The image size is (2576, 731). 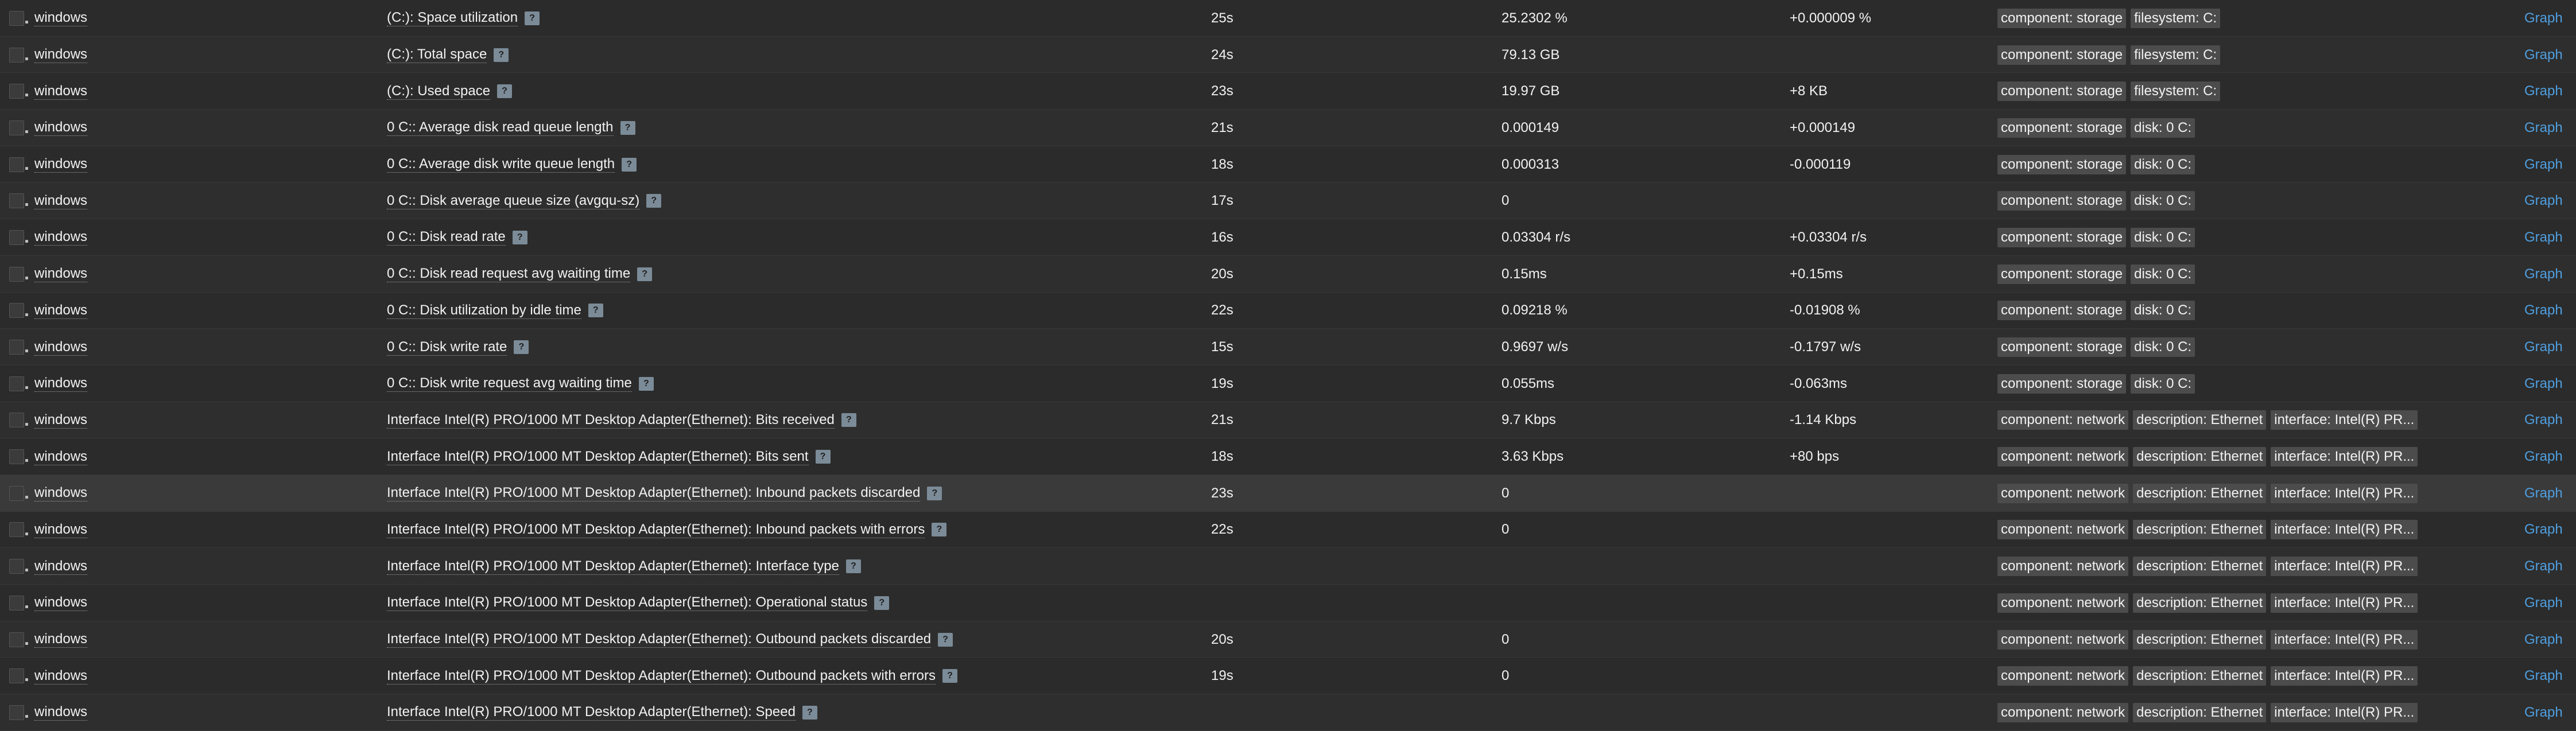 What do you see at coordinates (509, 274) in the screenshot?
I see `item-name-link: 0 C:: Disk read request avg waiting time` at bounding box center [509, 274].